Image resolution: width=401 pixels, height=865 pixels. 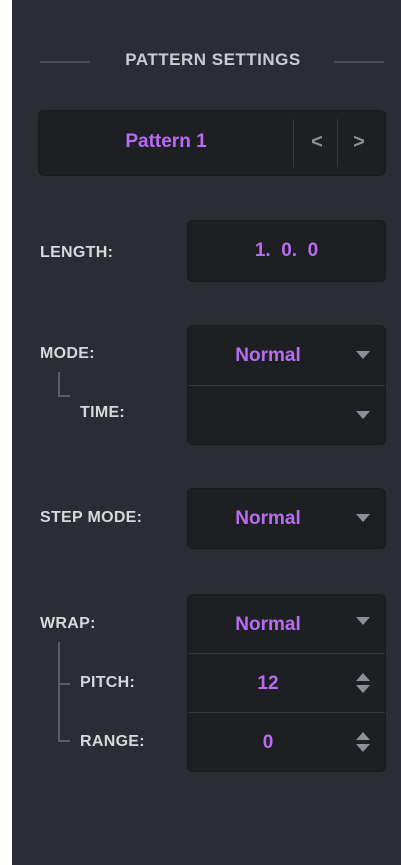 What do you see at coordinates (268, 683) in the screenshot?
I see `pitch-value: 12` at bounding box center [268, 683].